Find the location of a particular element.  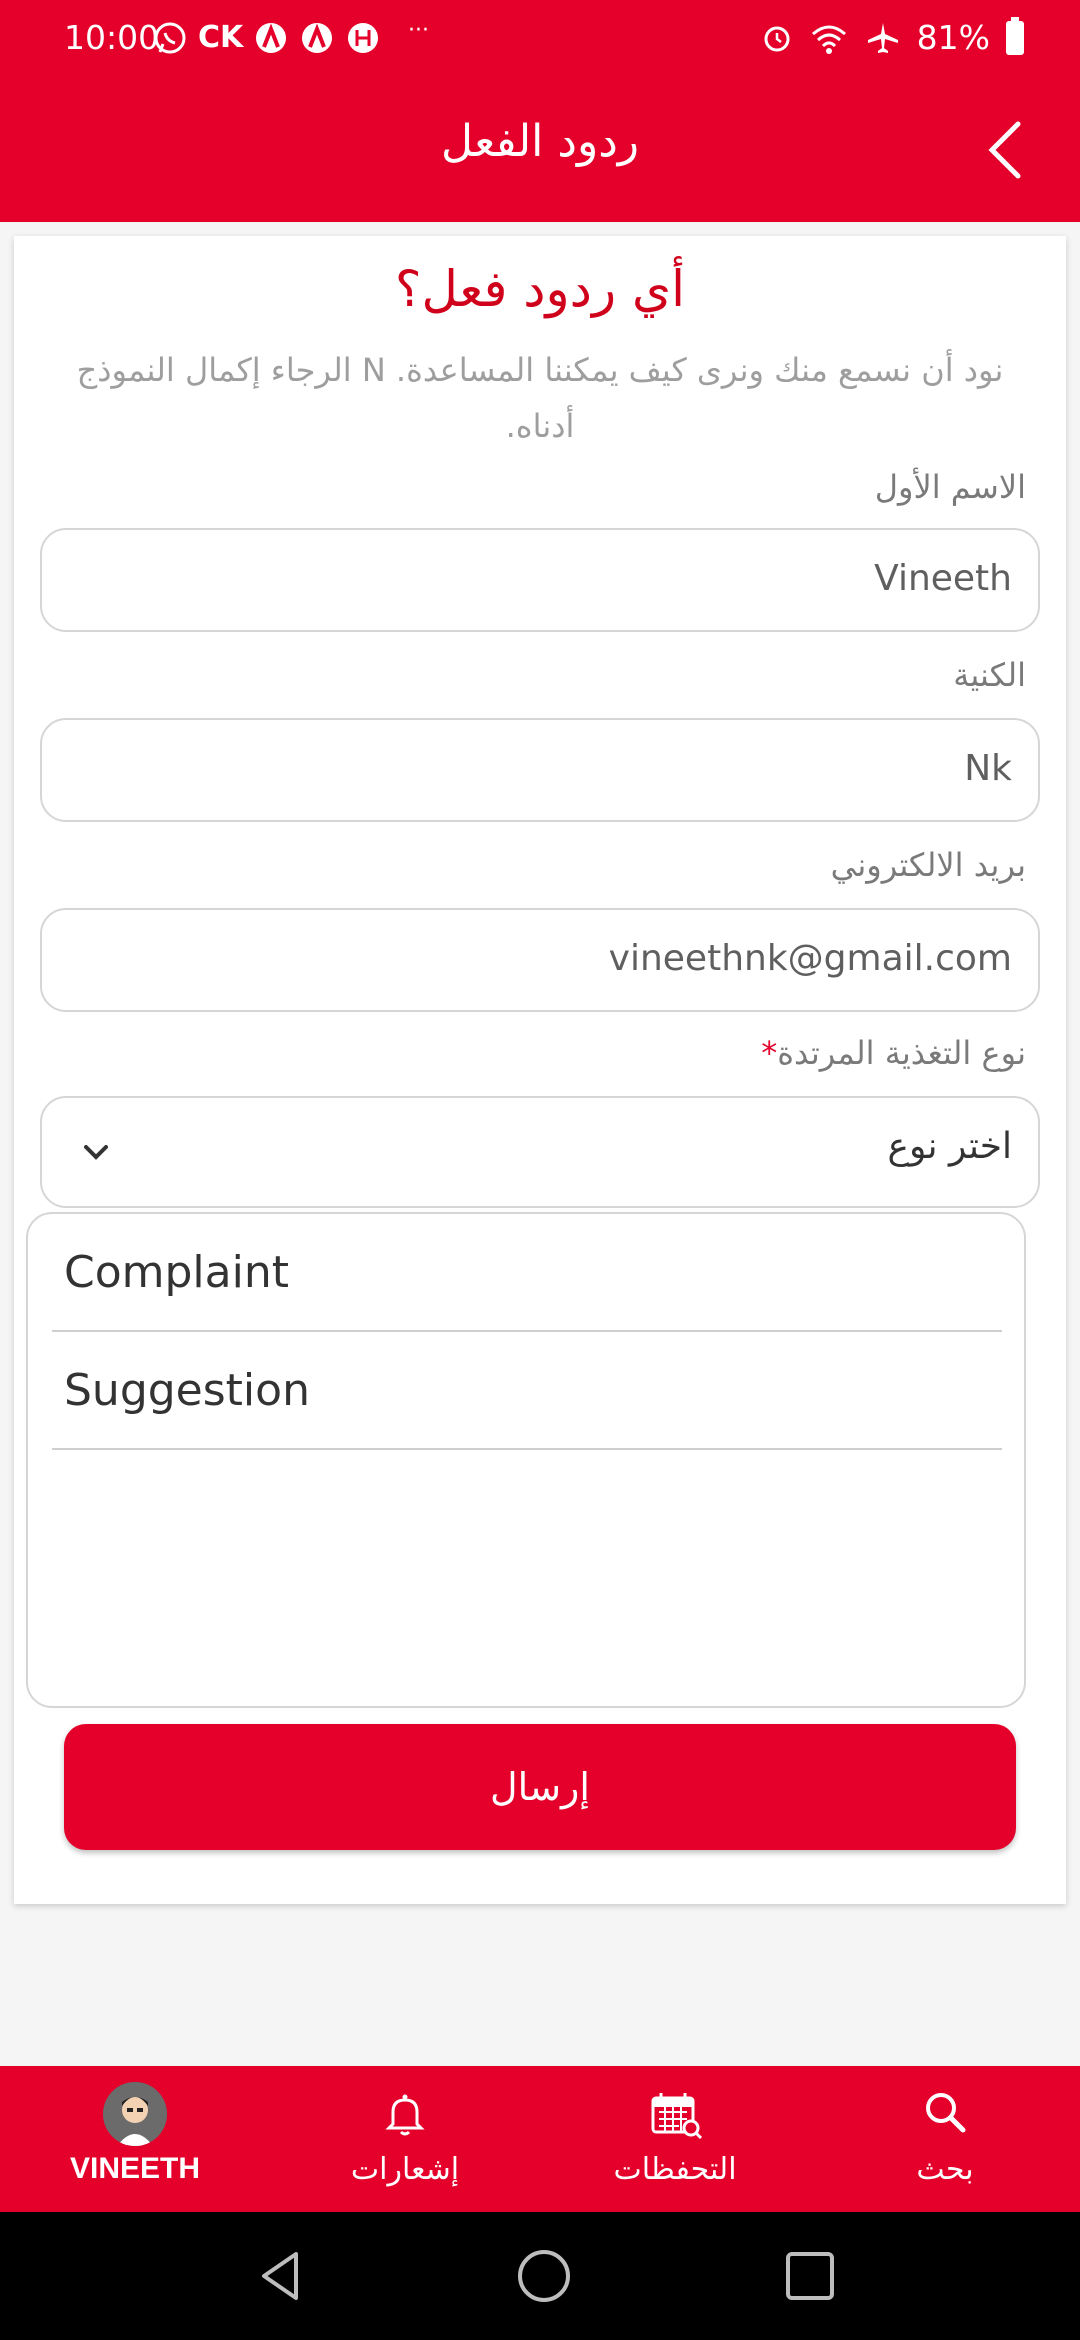

app-bar: ردود الفعل is located at coordinates (540, 151).